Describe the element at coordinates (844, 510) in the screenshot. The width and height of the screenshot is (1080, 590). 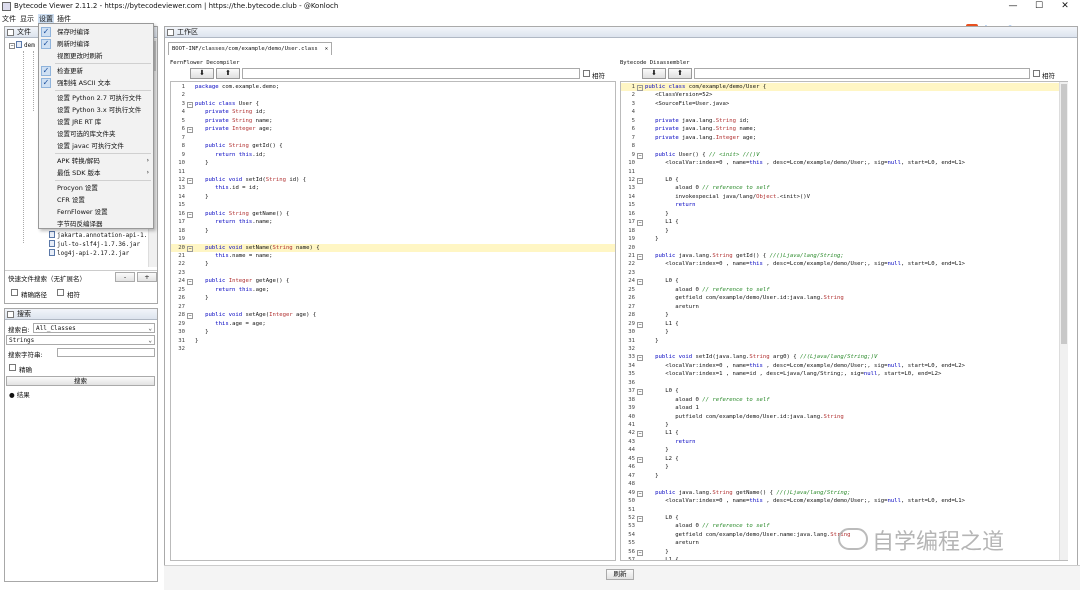
I see `code-line: 51` at that location.